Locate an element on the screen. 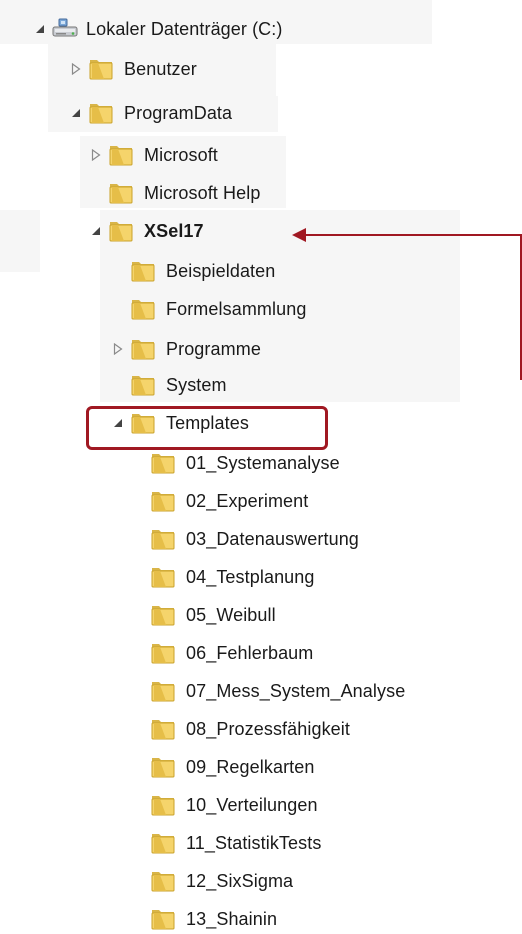 This screenshot has width=522, height=934. tree-item-label: 13_Shainin is located at coordinates (232, 919).